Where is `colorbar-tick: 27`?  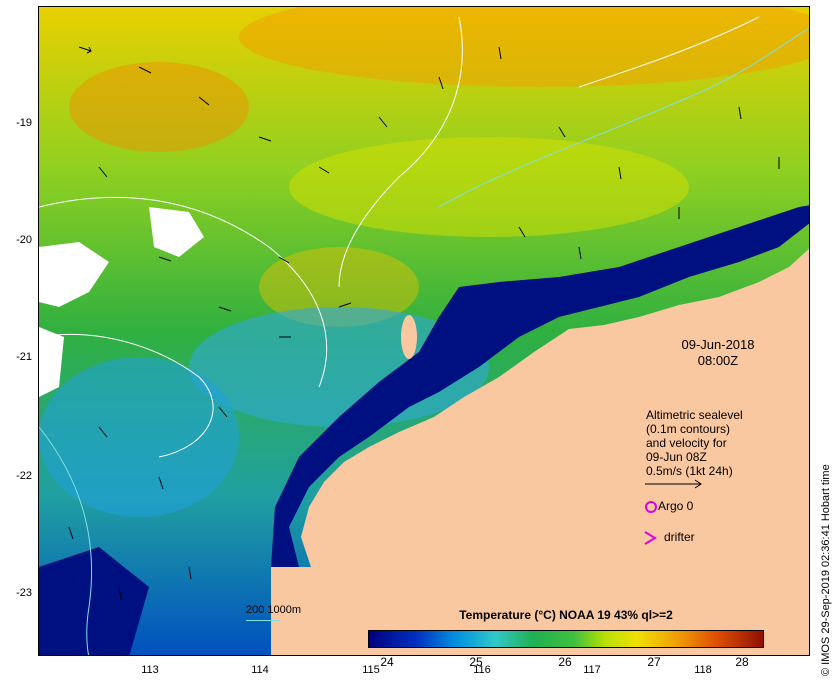
colorbar-tick: 27 is located at coordinates (654, 662).